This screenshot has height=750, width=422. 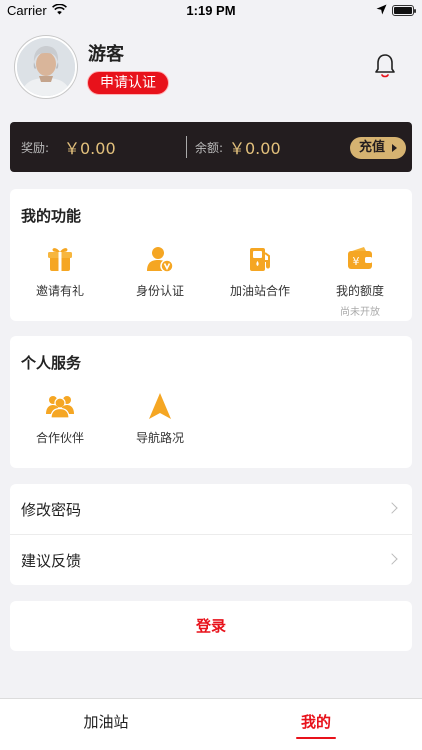 I want to click on balance-value: ￥0.00, so click(x=255, y=148).